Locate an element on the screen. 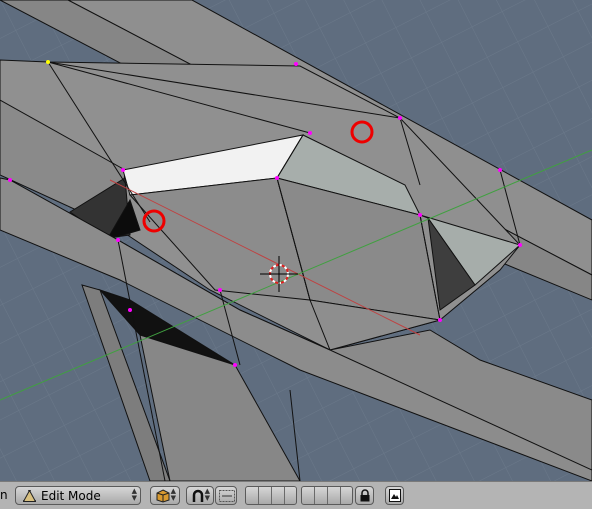  mode-menu-label: Edit Mode is located at coordinates (71, 496).